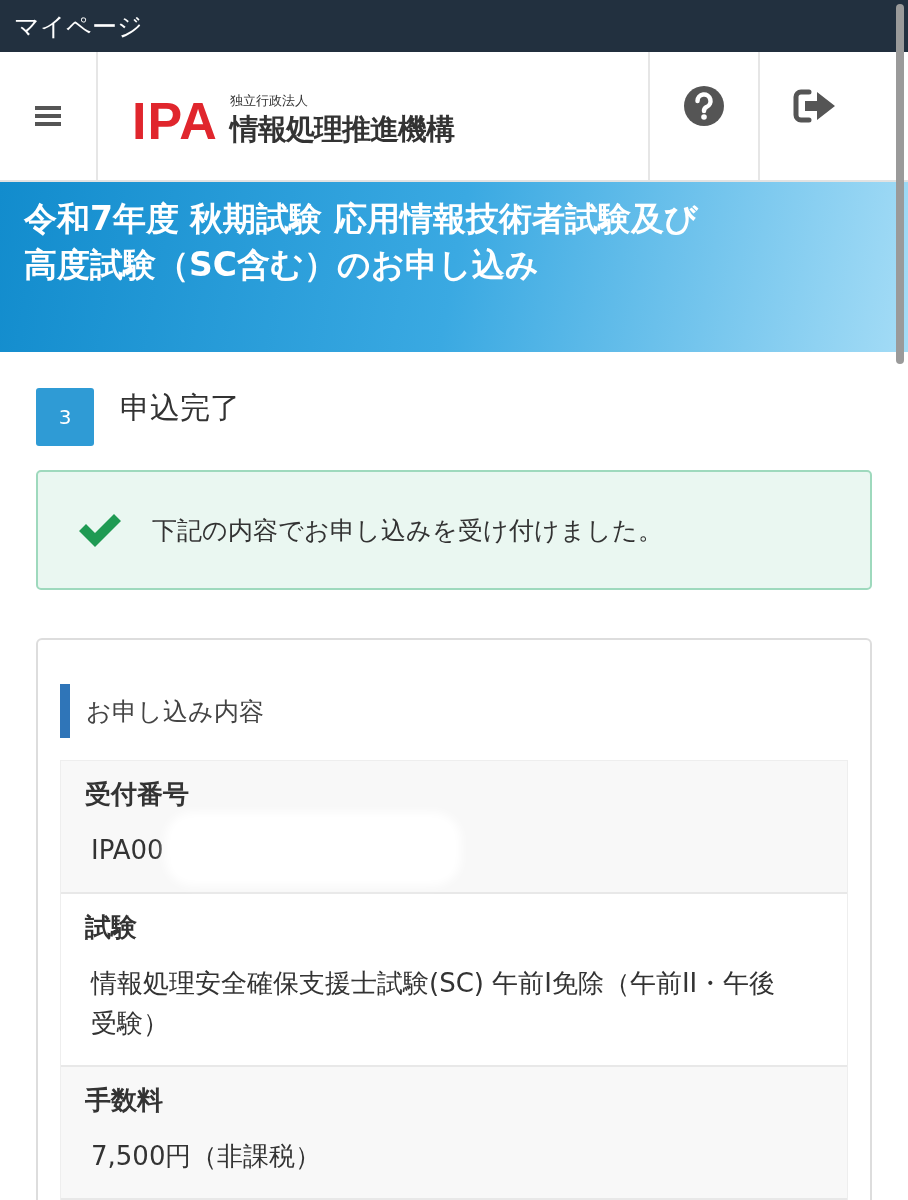  Describe the element at coordinates (65, 711) in the screenshot. I see `heading-accent-bar` at that location.